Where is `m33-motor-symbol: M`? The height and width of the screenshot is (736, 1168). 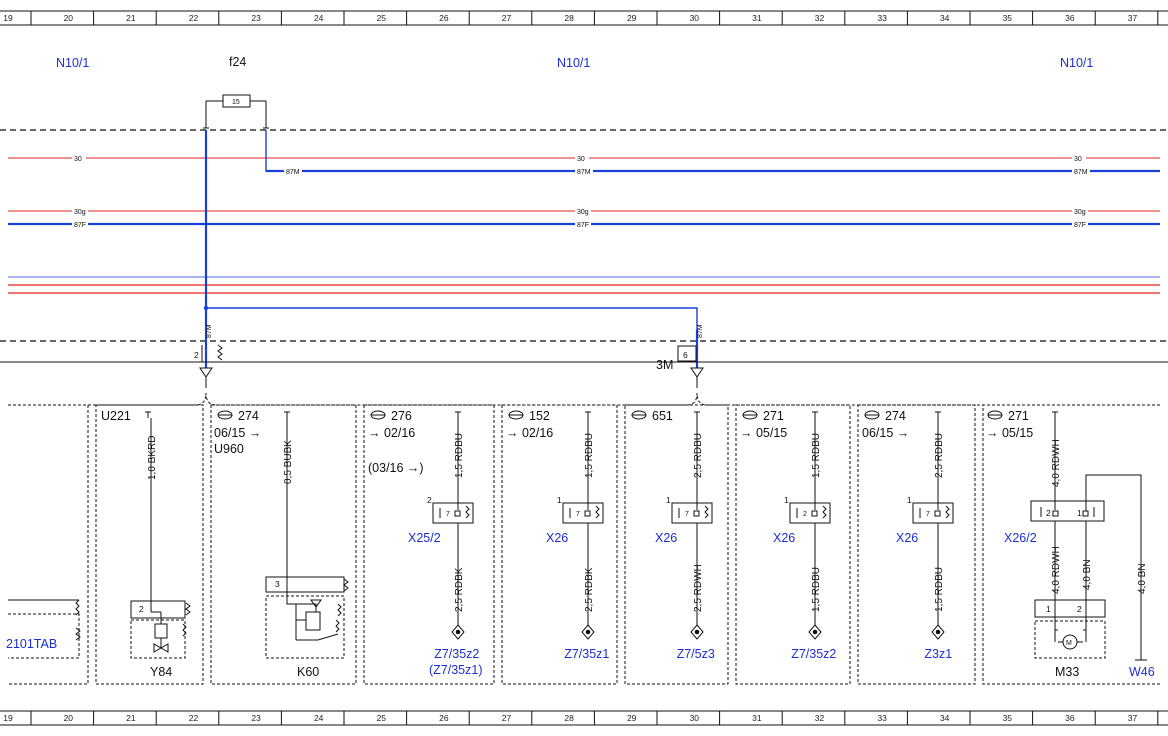
m33-motor-symbol: M is located at coordinates (1069, 643).